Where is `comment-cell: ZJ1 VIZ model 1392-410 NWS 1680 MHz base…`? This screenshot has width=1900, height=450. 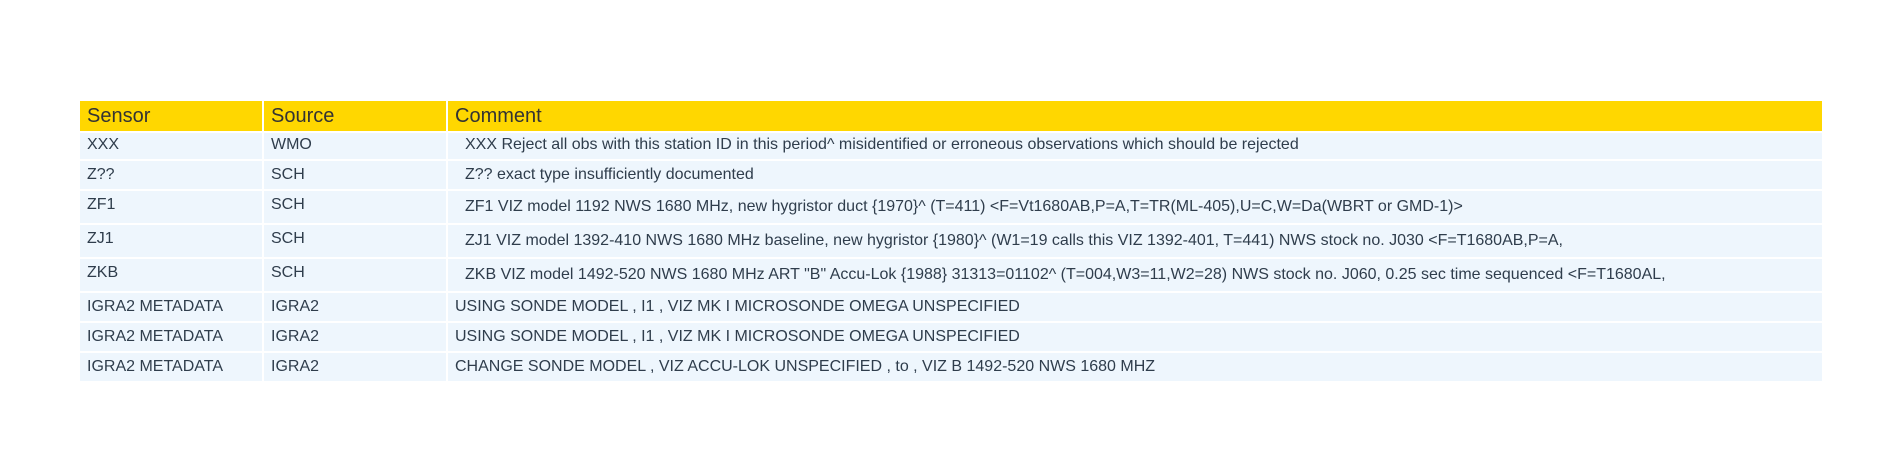 comment-cell: ZJ1 VIZ model 1392-410 NWS 1680 MHz base… is located at coordinates (1135, 240).